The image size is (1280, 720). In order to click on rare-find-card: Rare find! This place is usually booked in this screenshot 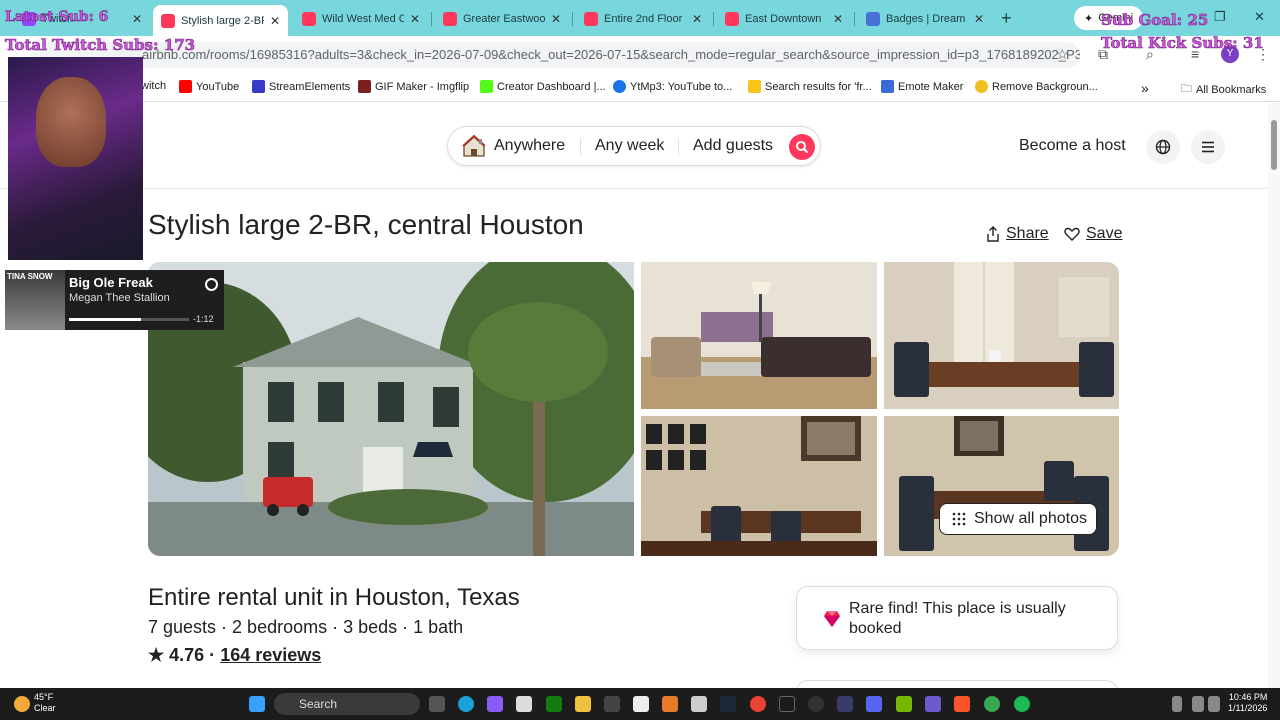, I will do `click(957, 618)`.